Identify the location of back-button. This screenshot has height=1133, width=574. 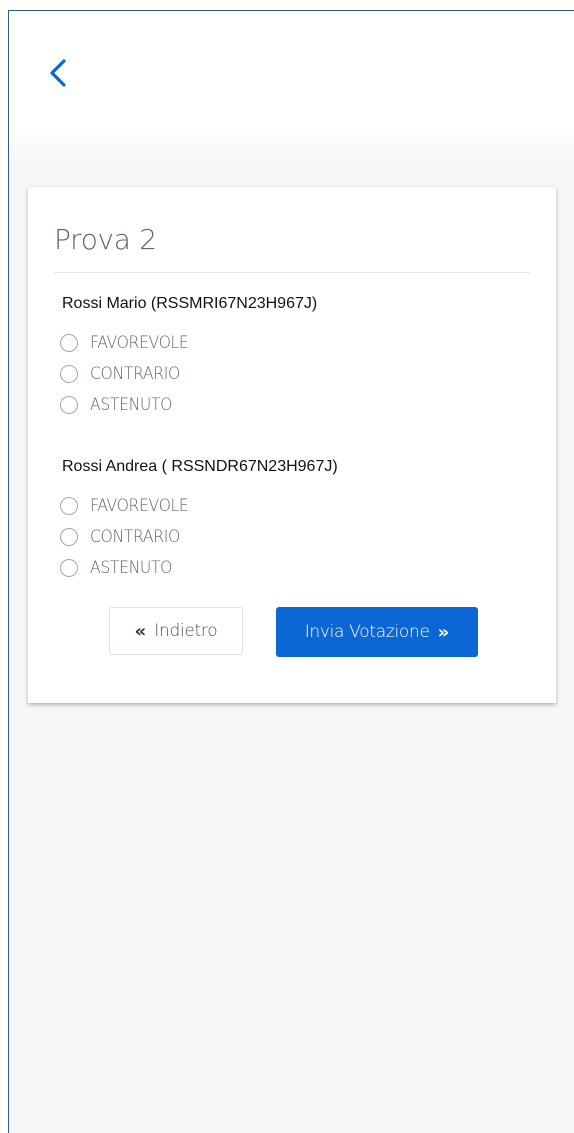
(58, 73).